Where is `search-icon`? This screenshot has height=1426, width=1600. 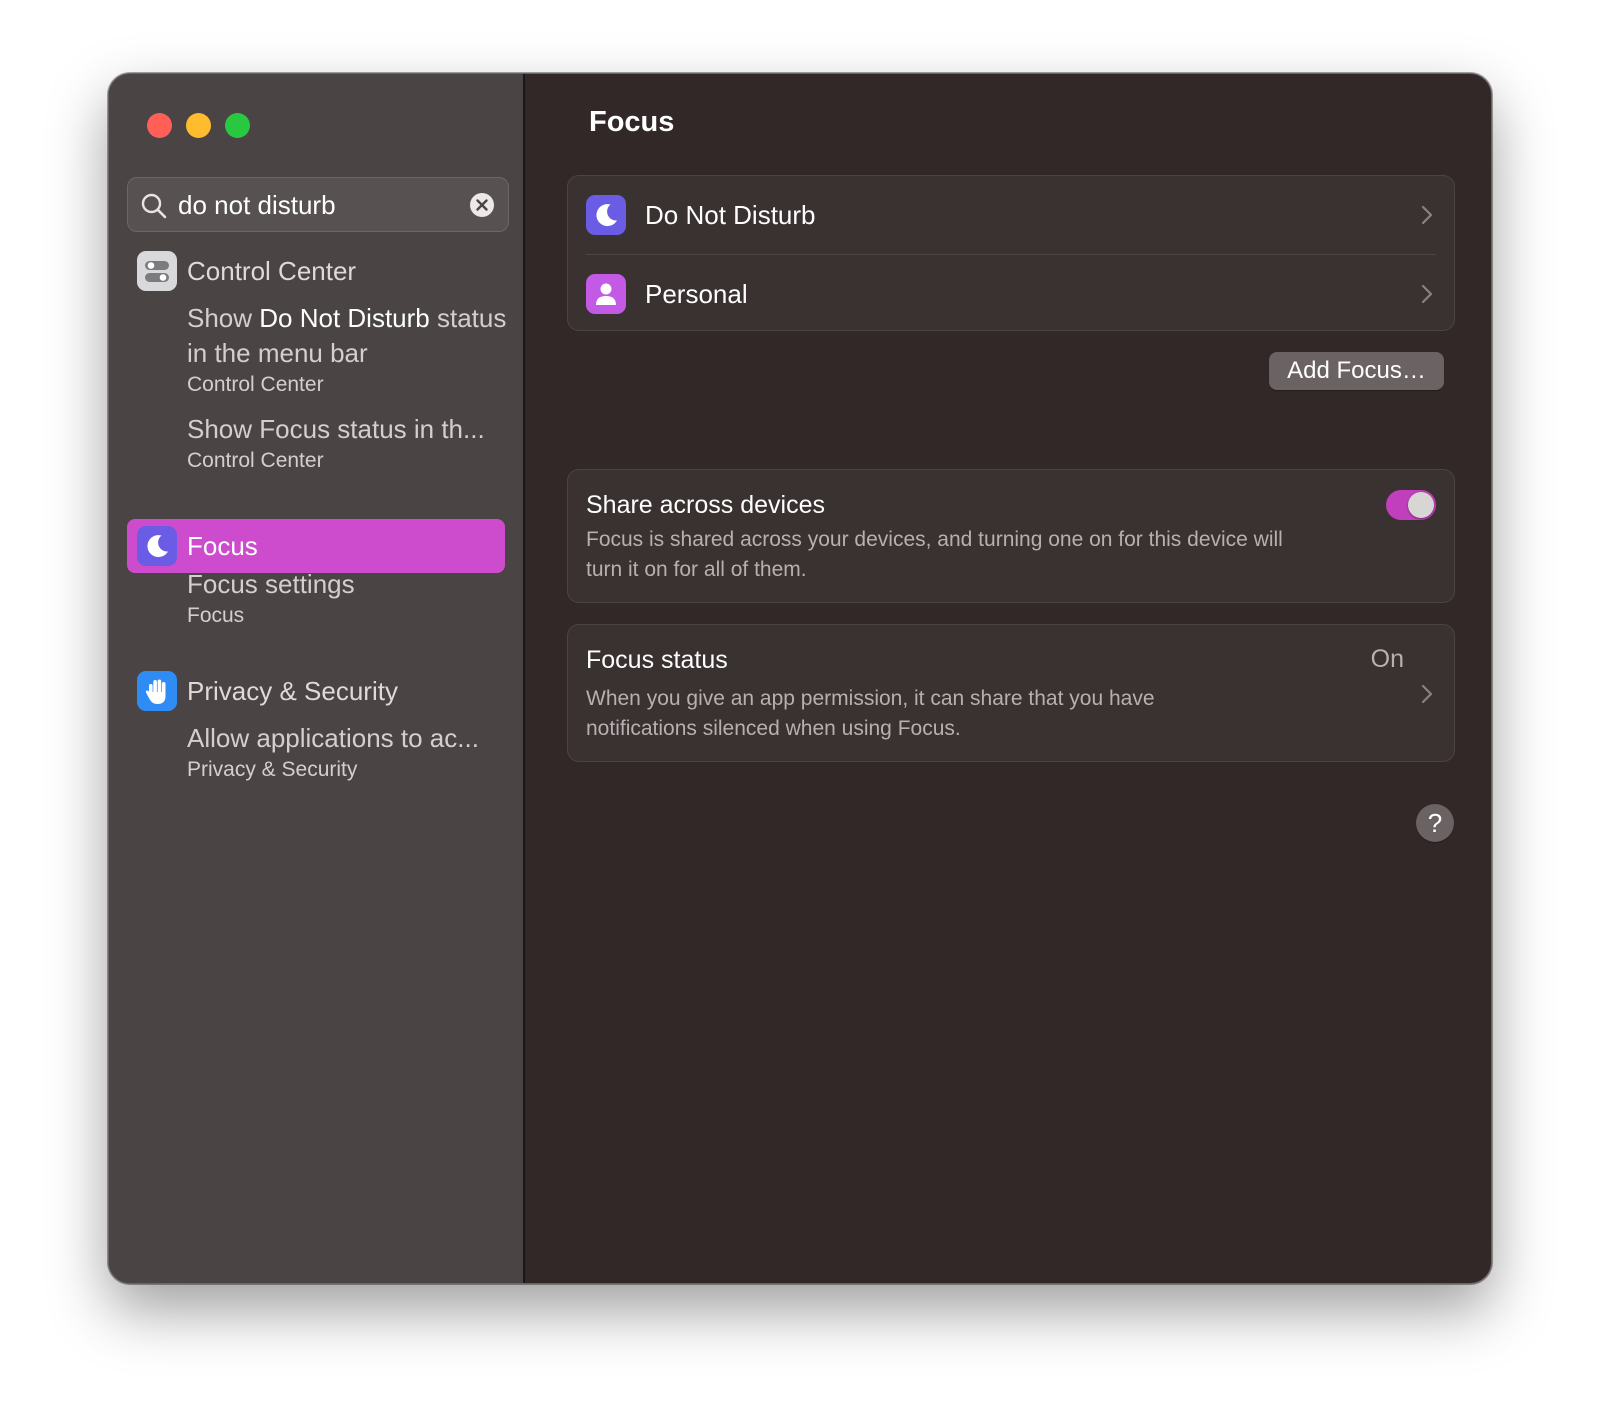 search-icon is located at coordinates (154, 206).